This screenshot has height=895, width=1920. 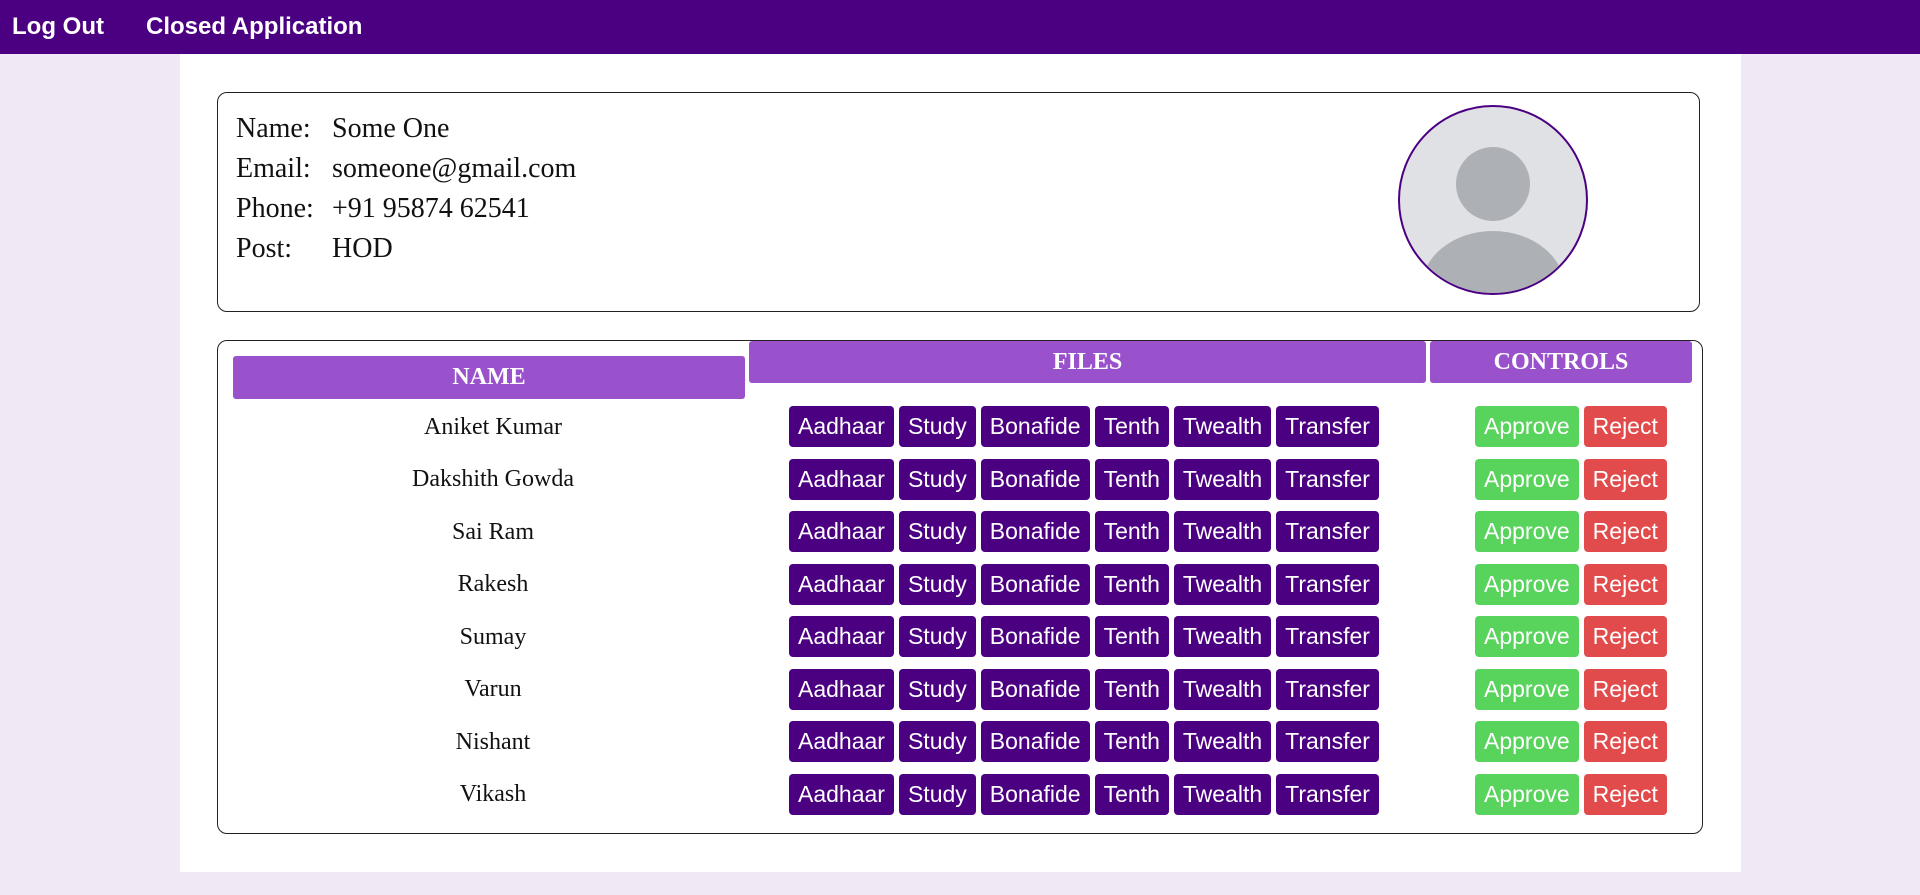 I want to click on student-name: Vikash, so click(x=493, y=794).